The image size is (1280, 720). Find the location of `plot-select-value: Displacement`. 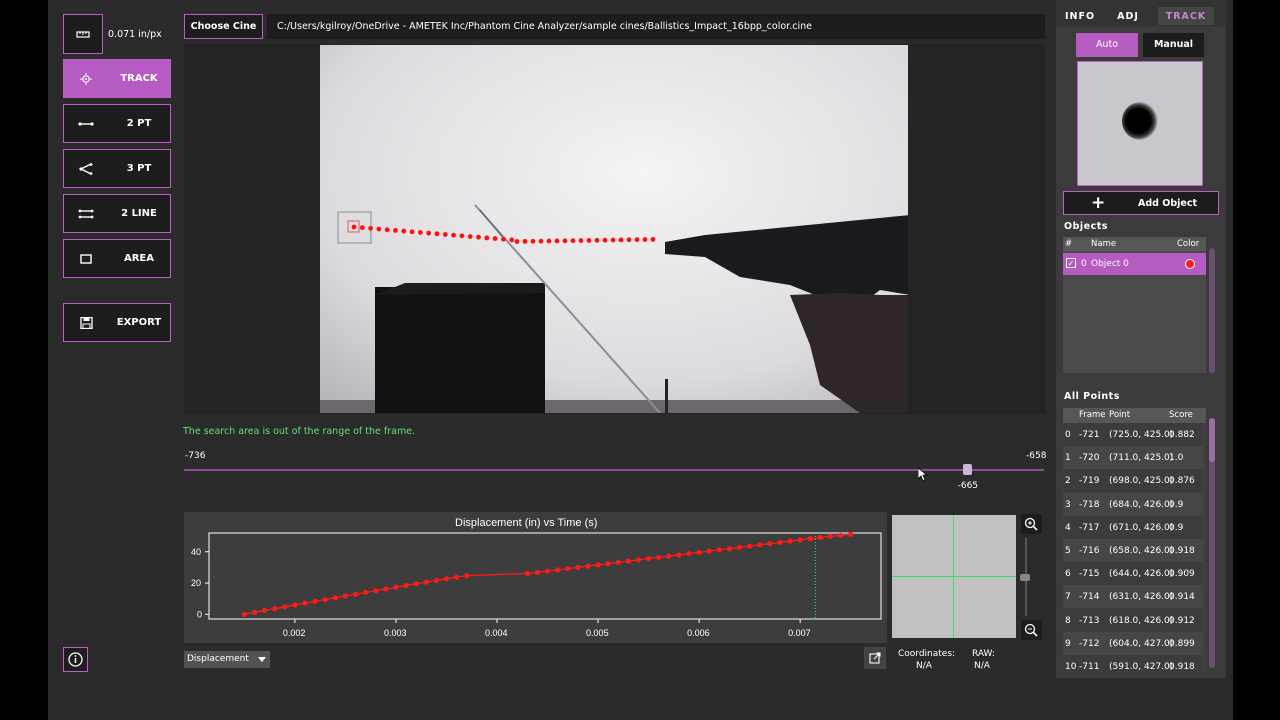

plot-select-value: Displacement is located at coordinates (218, 659).